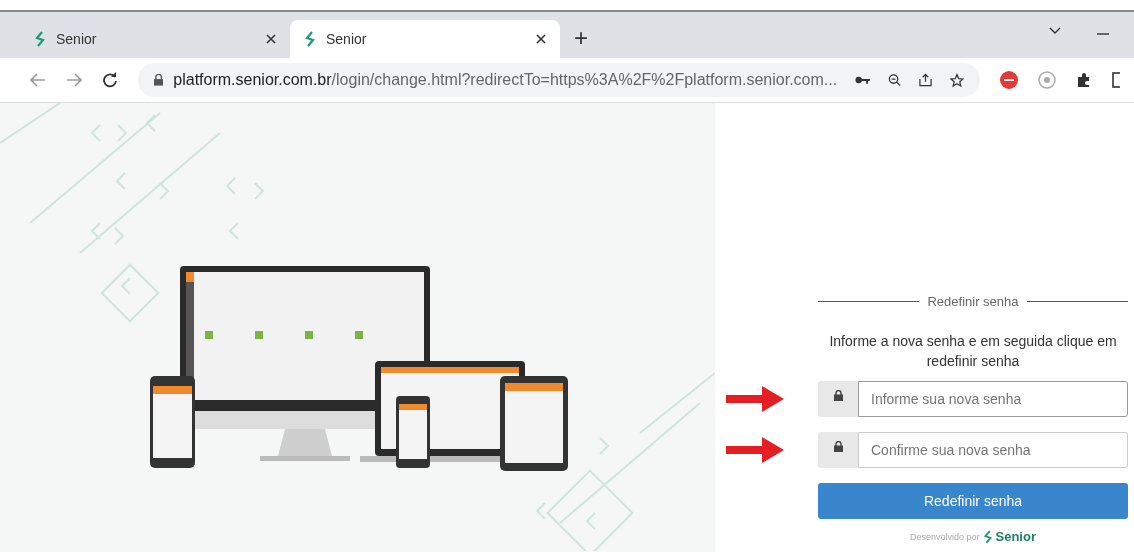  What do you see at coordinates (110, 80) in the screenshot?
I see `reload-icon` at bounding box center [110, 80].